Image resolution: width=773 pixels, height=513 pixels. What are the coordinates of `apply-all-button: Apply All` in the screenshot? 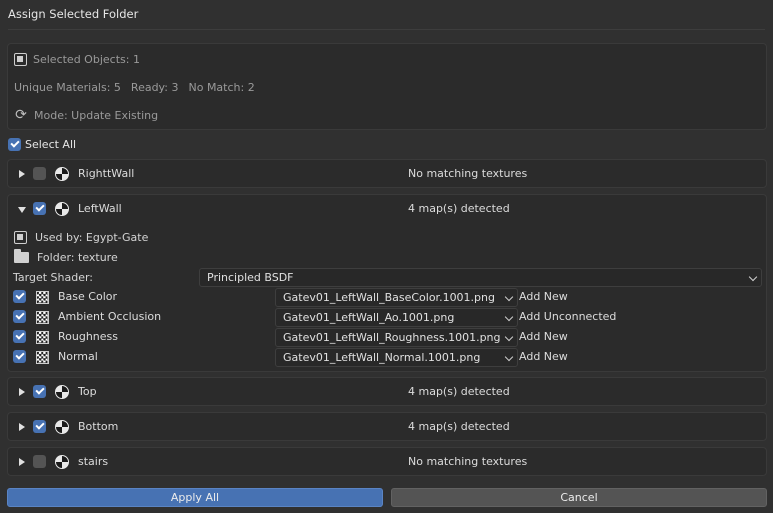 It's located at (195, 497).